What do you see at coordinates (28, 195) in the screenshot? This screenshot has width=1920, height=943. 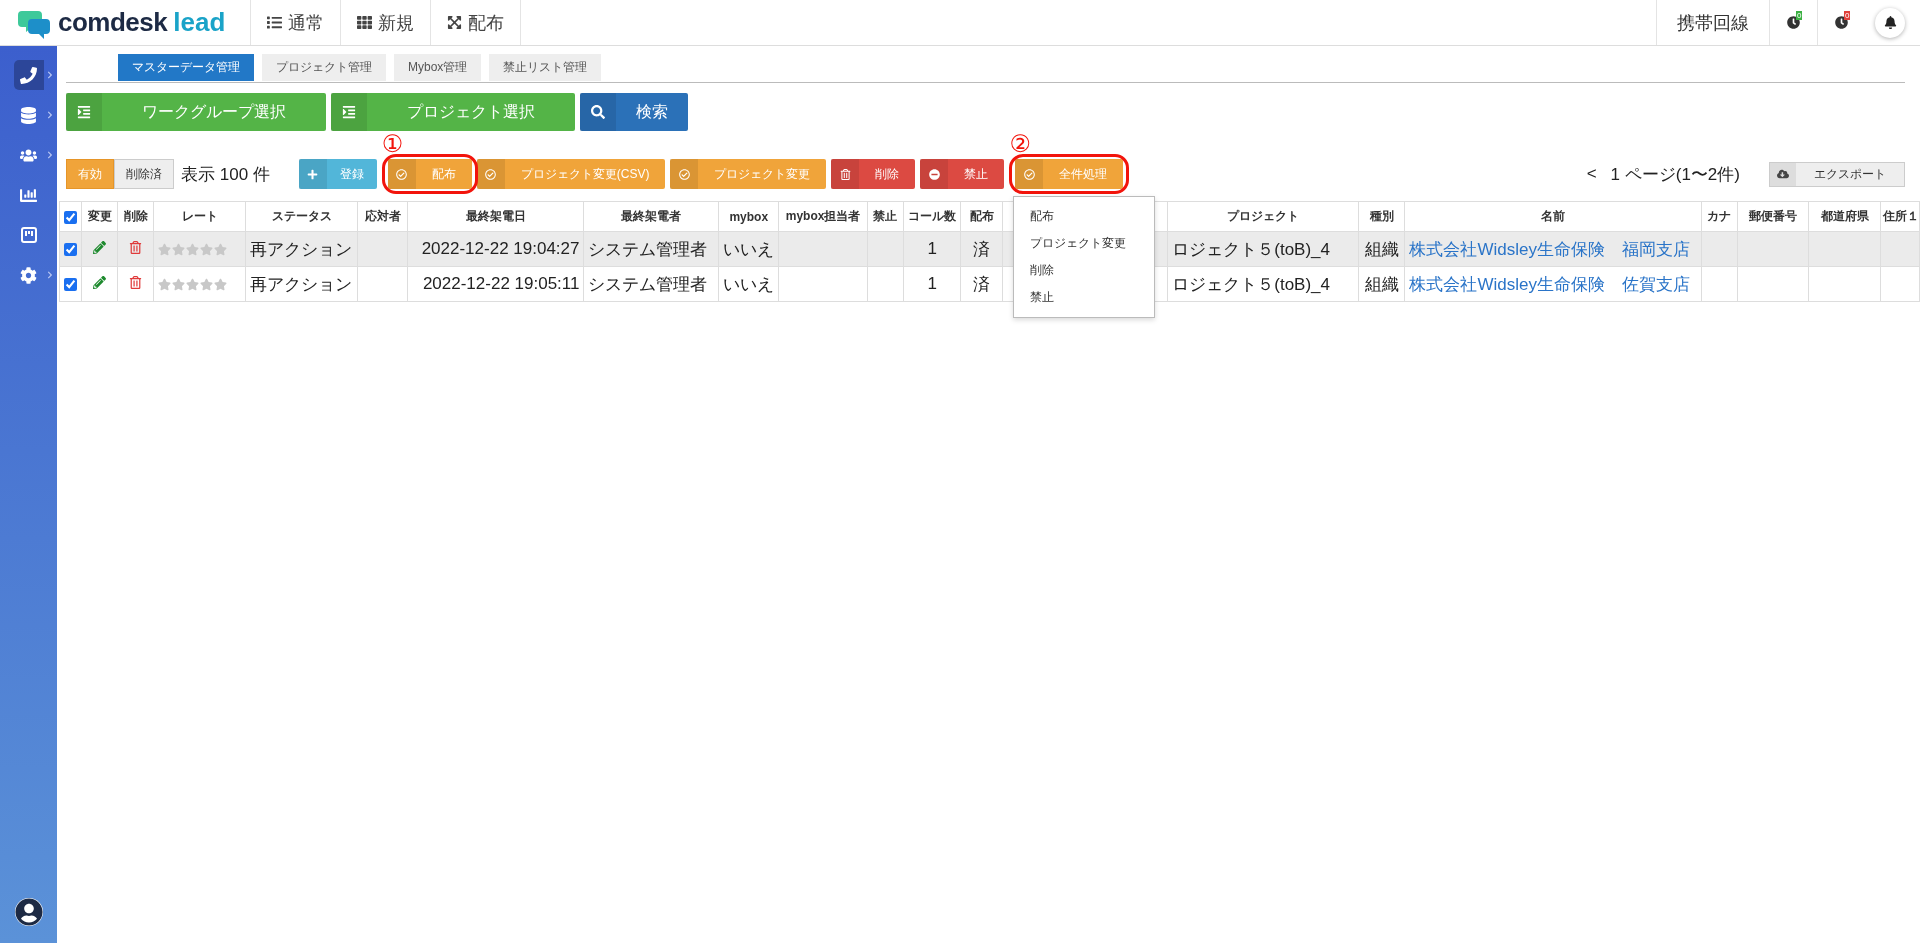 I see `chart-icon` at bounding box center [28, 195].